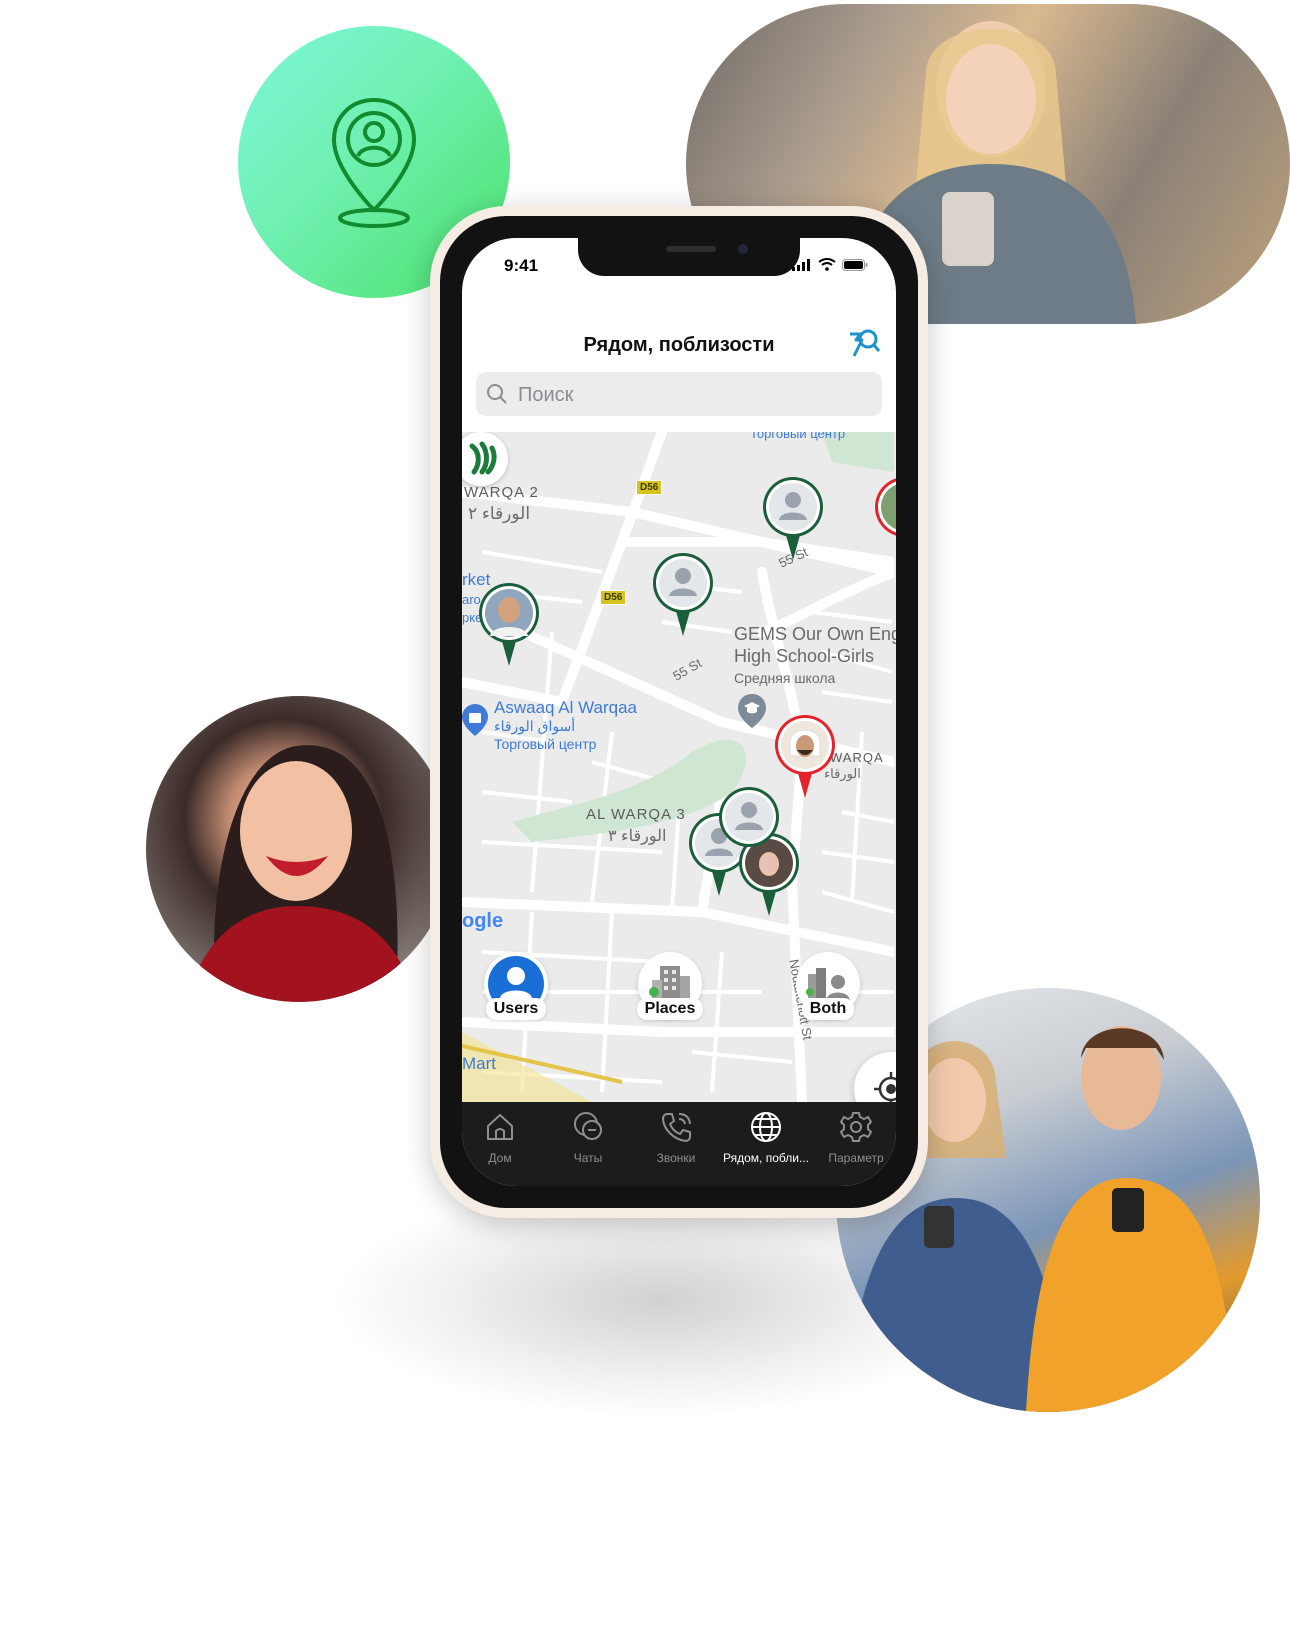 This screenshot has height=1632, width=1290. Describe the element at coordinates (856, 1158) in the screenshot. I see `tab-settings-label: Параметр` at that location.